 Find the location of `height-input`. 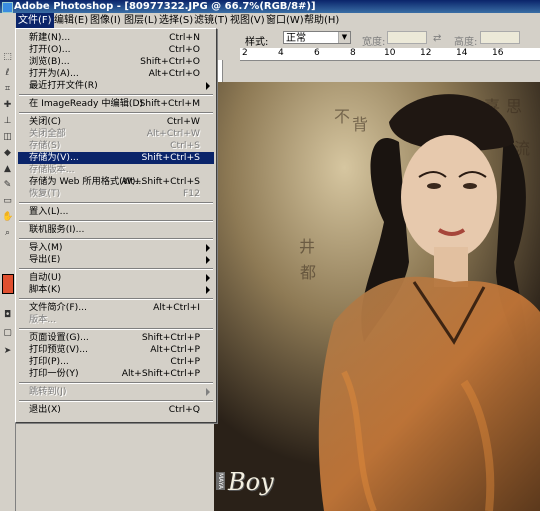

height-input is located at coordinates (500, 37).